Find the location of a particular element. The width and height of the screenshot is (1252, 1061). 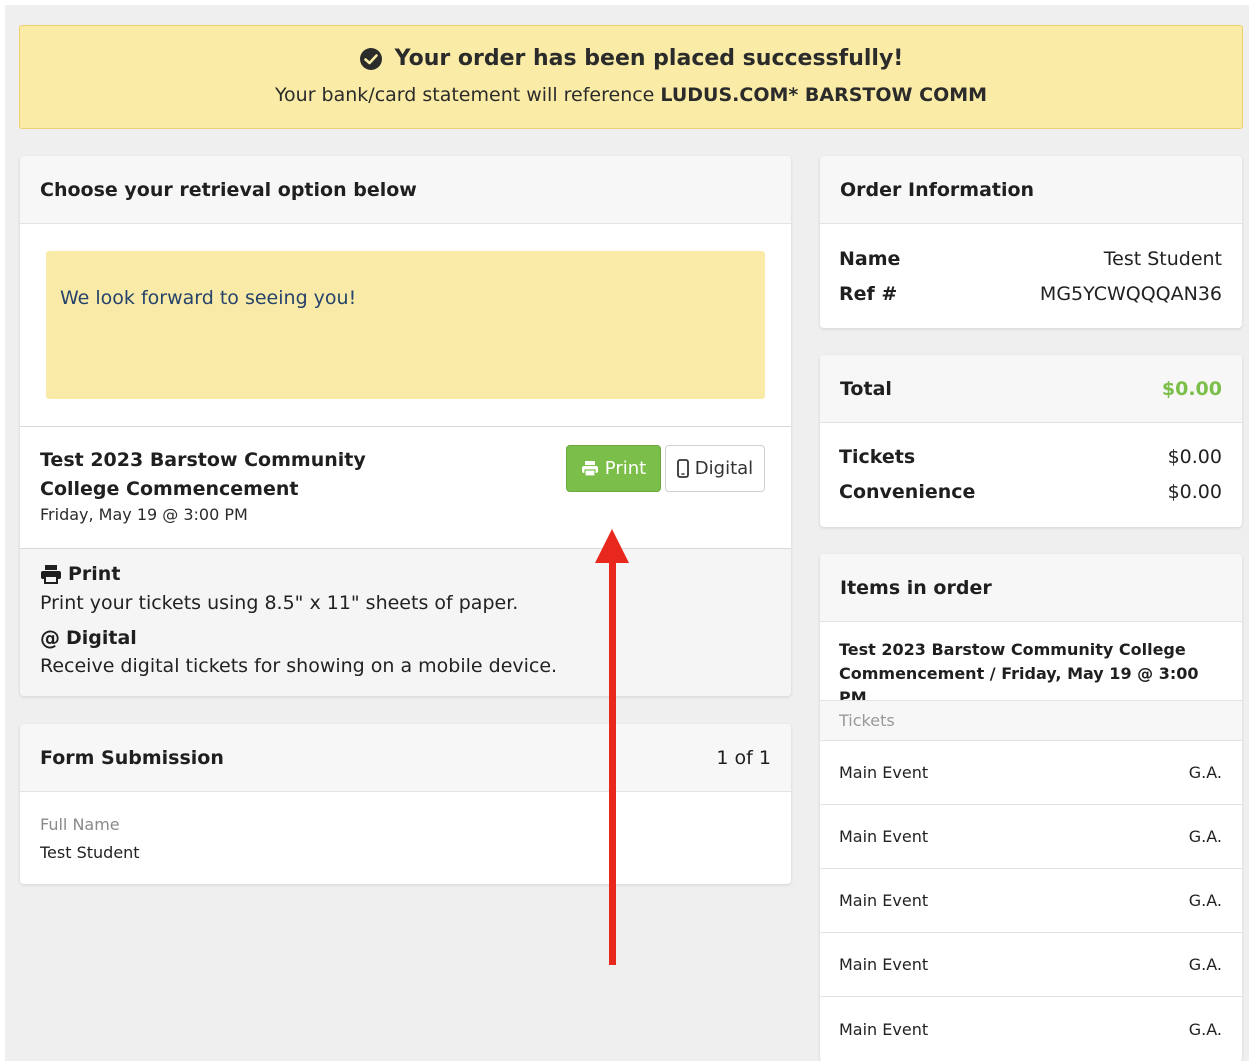

ref-label: Ref # is located at coordinates (868, 294).